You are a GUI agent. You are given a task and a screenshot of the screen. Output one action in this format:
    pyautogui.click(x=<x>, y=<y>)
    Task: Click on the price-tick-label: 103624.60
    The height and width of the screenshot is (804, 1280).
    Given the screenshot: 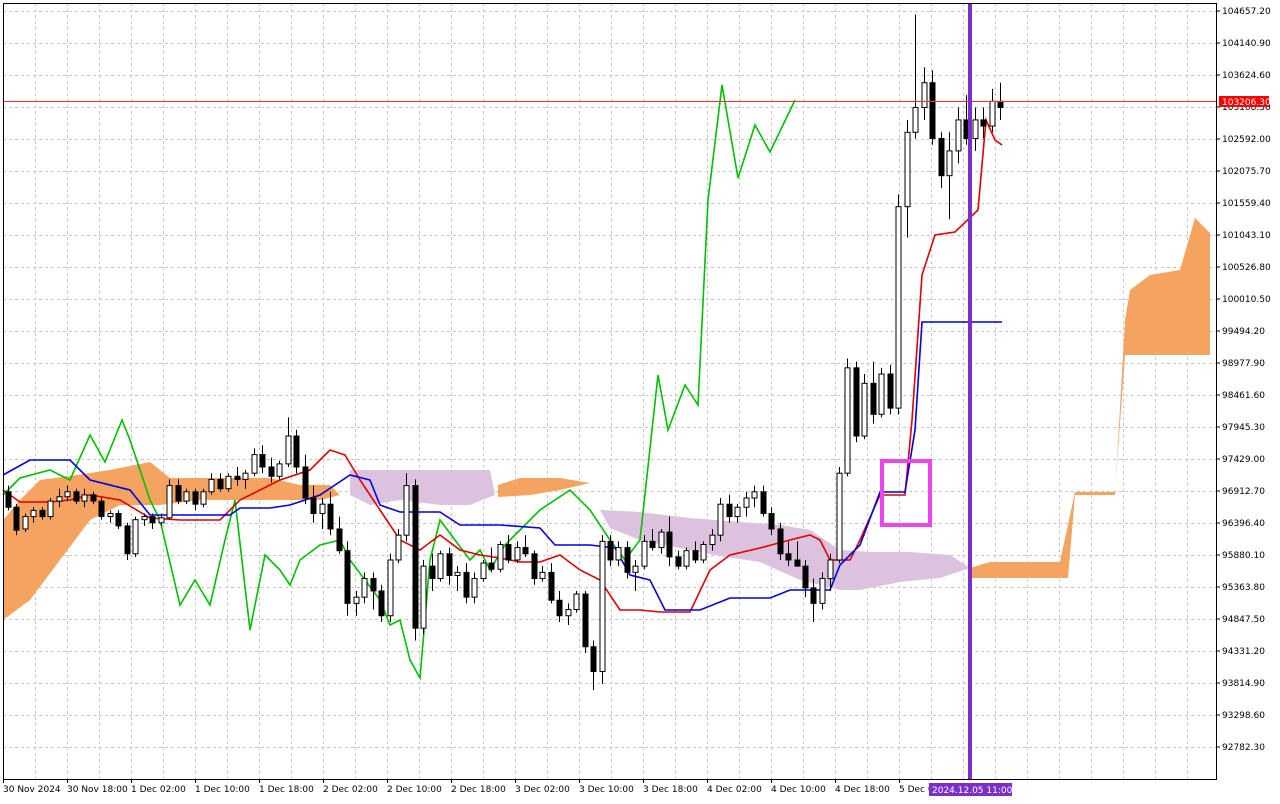 What is the action you would take?
    pyautogui.click(x=1246, y=76)
    